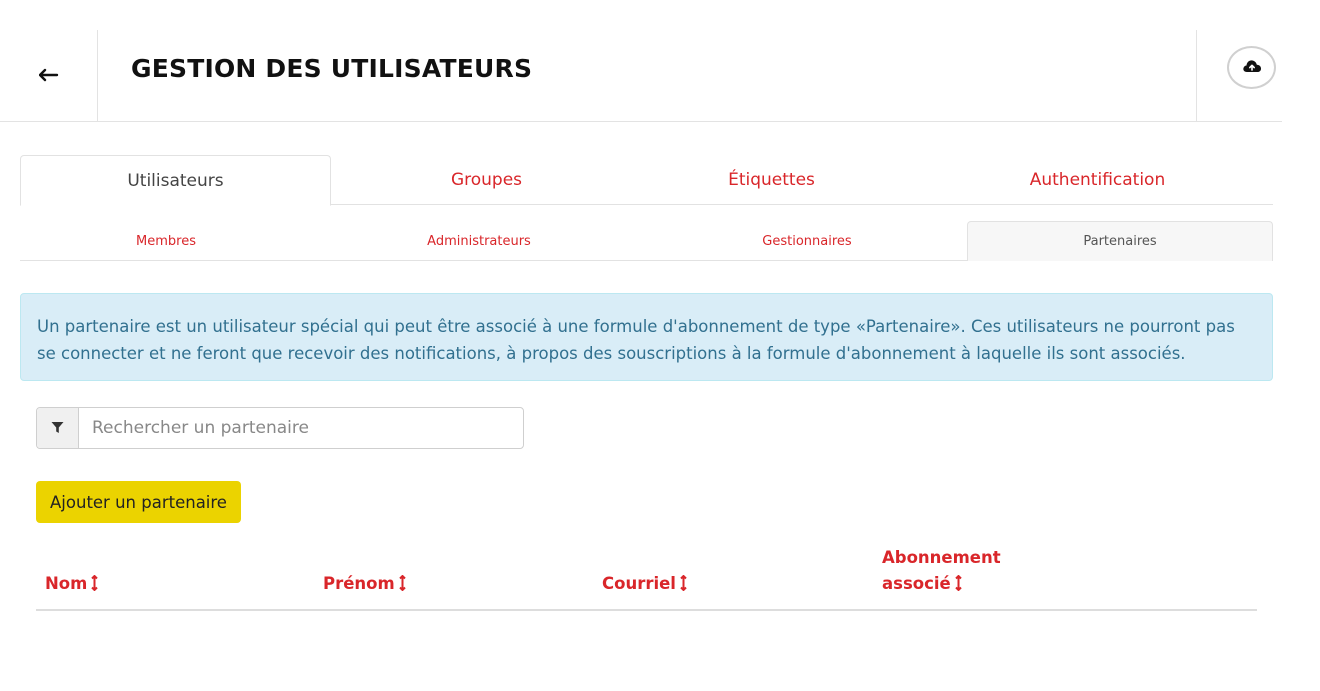  Describe the element at coordinates (479, 241) in the screenshot. I see `subtab-administrateurs: Administrateurs` at that location.